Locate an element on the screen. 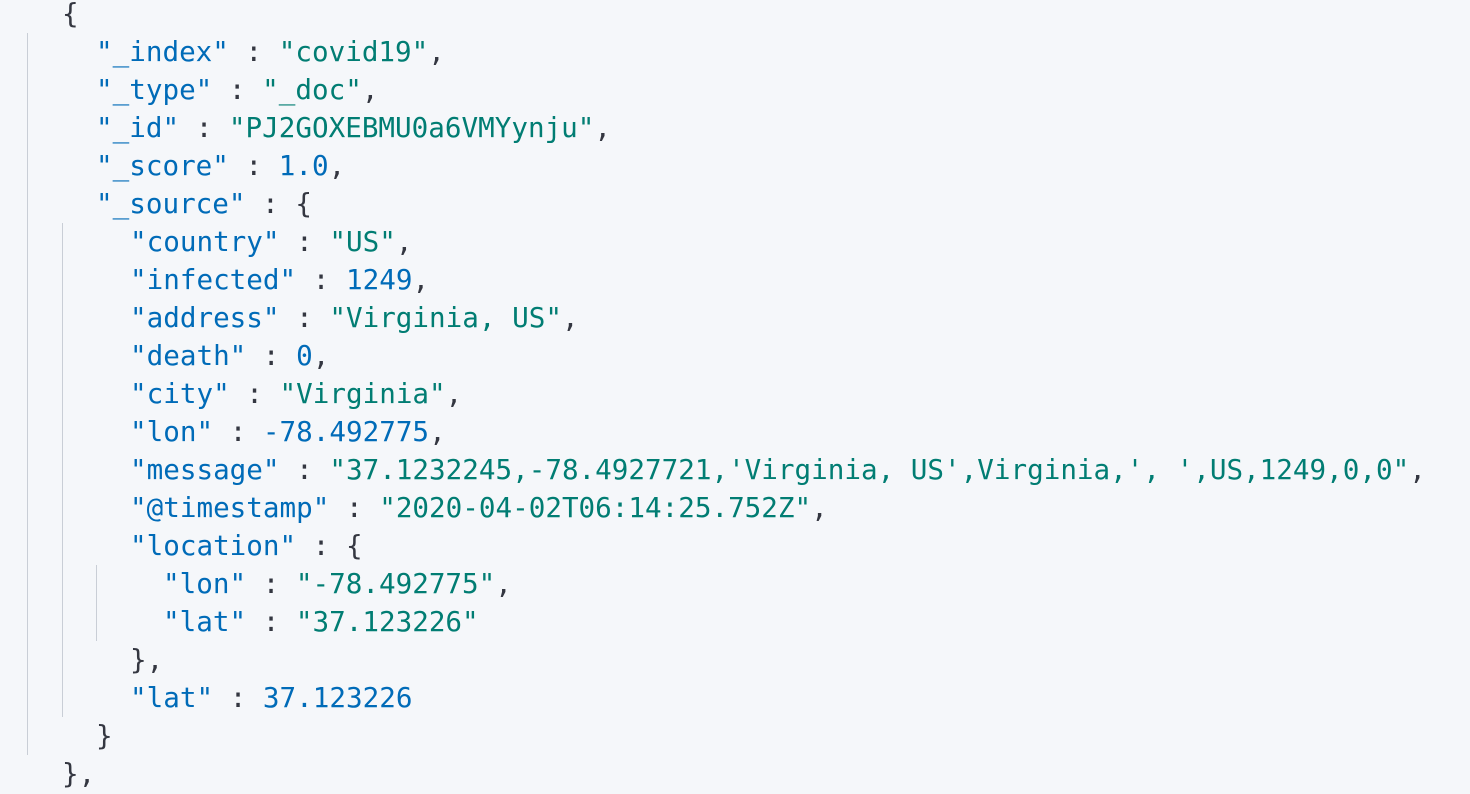  json-key: "location" is located at coordinates (213, 545).